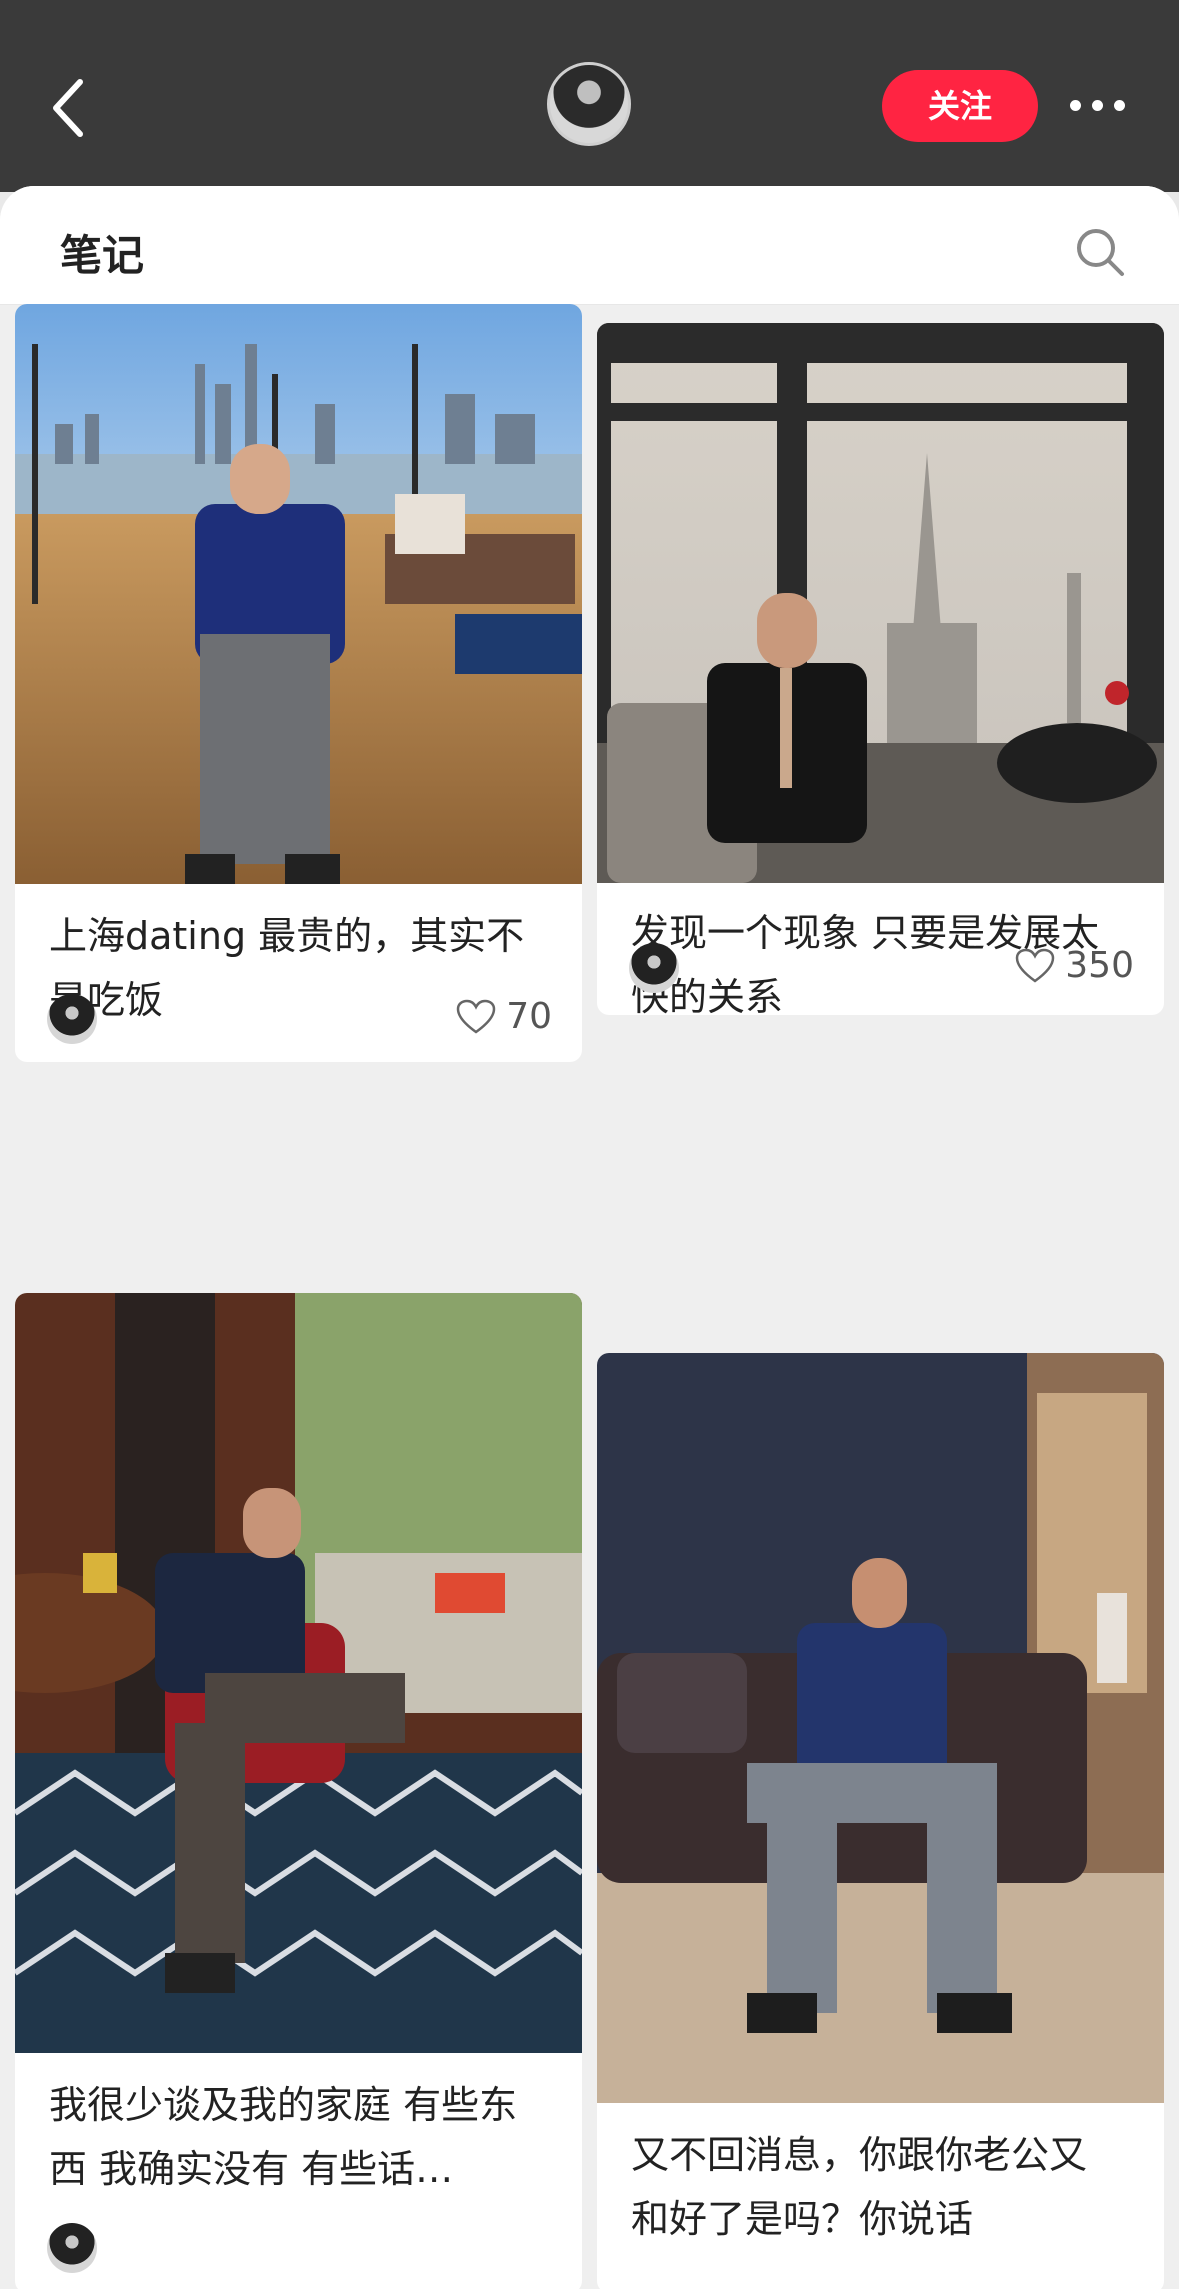 This screenshot has width=1179, height=2289. What do you see at coordinates (1099, 965) in the screenshot?
I see `like-count-value: 350` at bounding box center [1099, 965].